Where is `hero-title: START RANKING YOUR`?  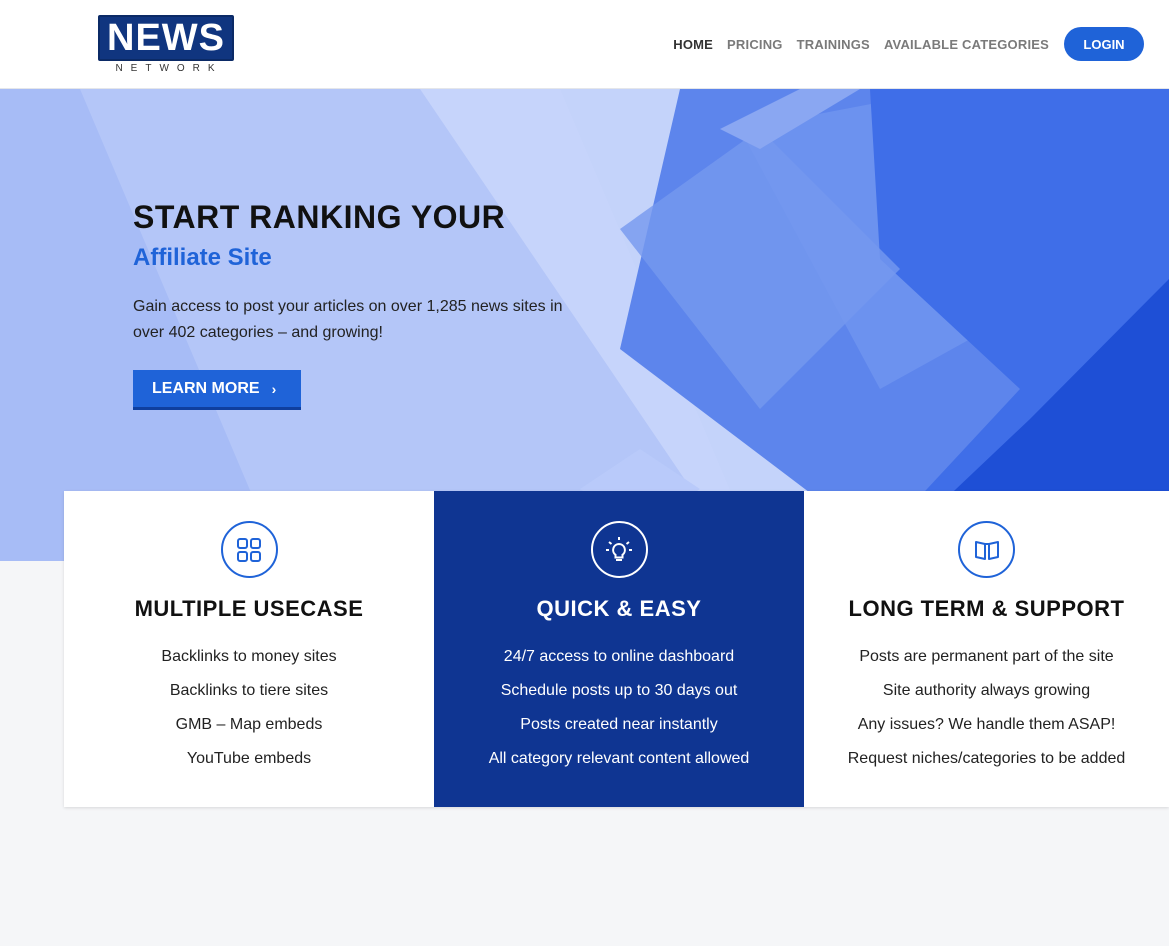 hero-title: START RANKING YOUR is located at coordinates (319, 217).